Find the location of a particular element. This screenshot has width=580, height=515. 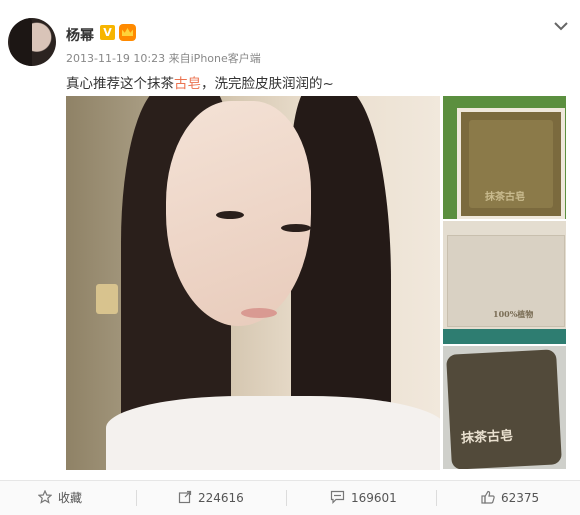

thumbnail-label: 100%植物 is located at coordinates (513, 314).